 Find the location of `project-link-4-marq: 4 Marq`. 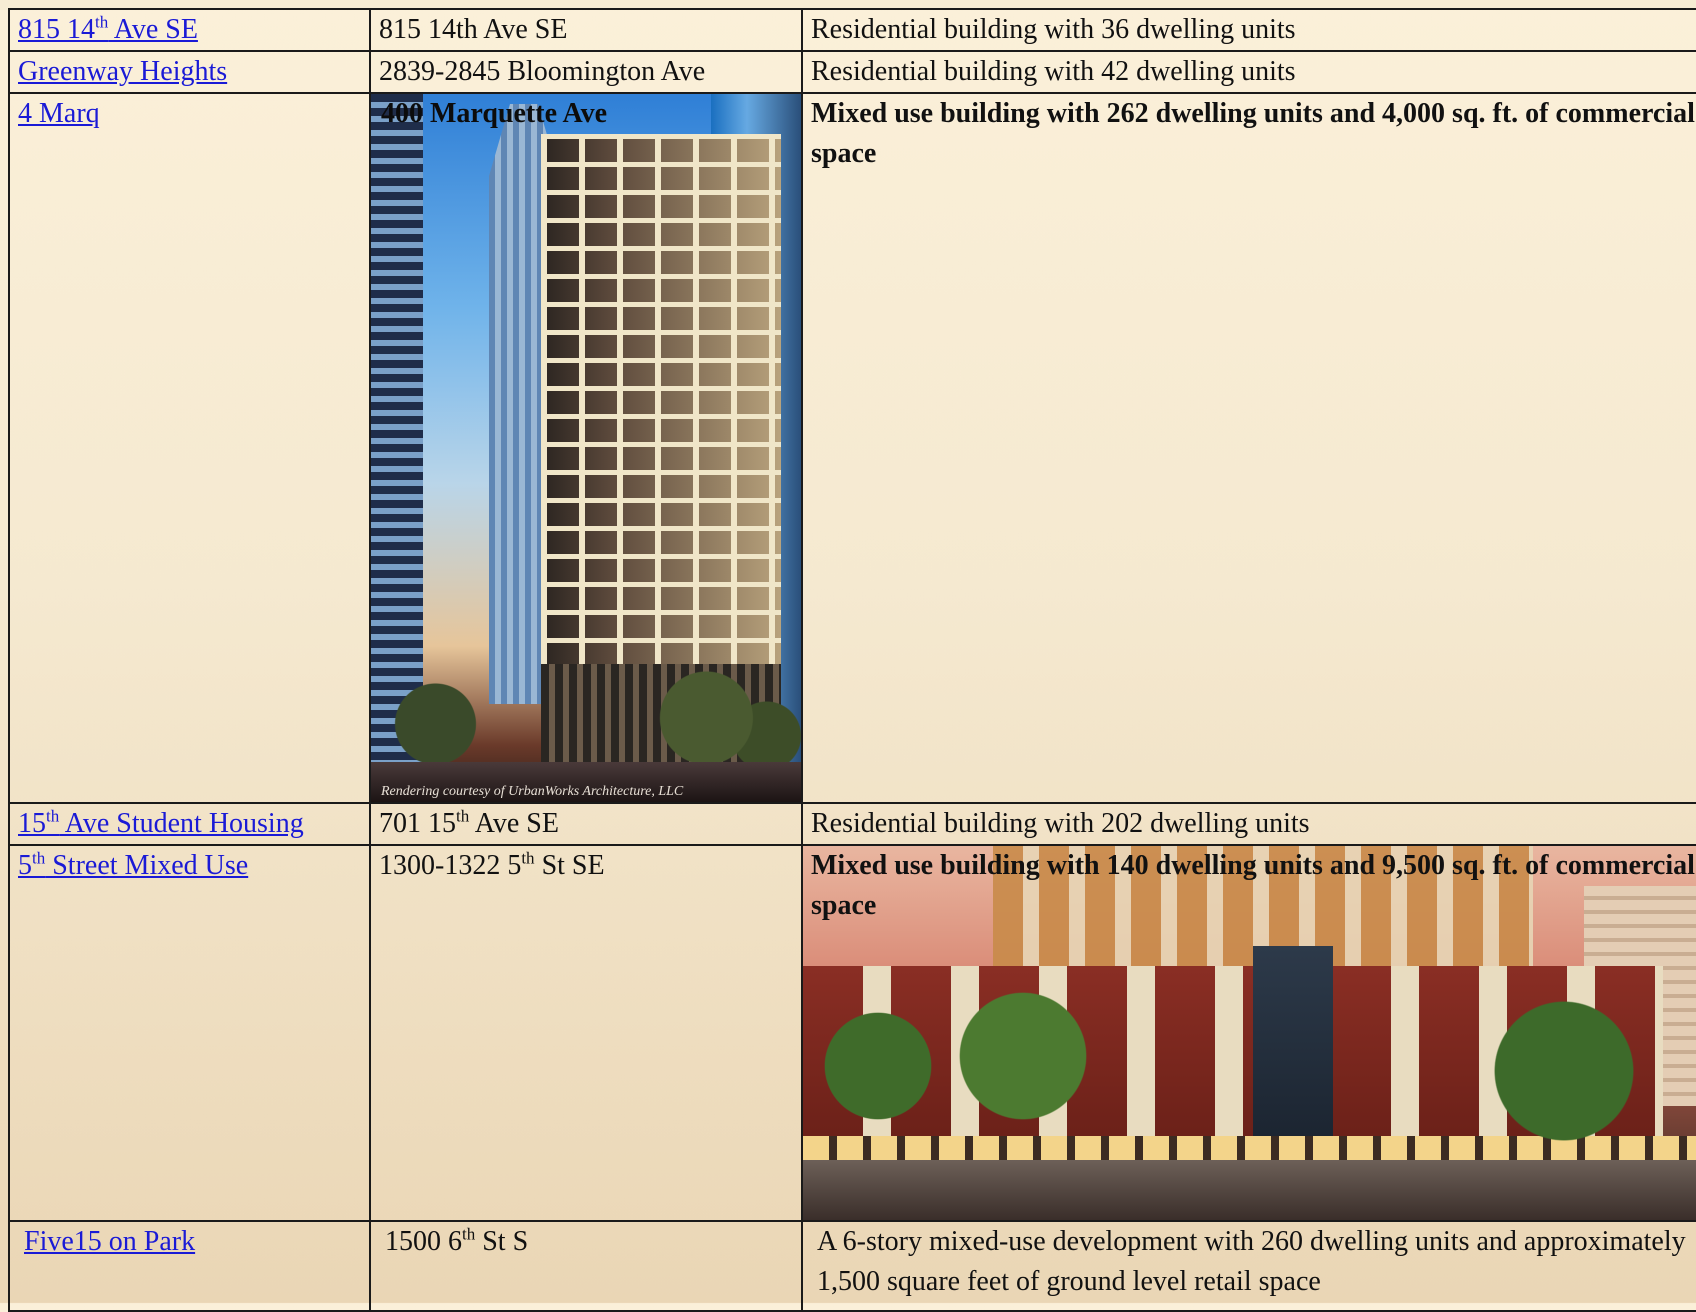

project-link-4-marq: 4 Marq is located at coordinates (59, 113).